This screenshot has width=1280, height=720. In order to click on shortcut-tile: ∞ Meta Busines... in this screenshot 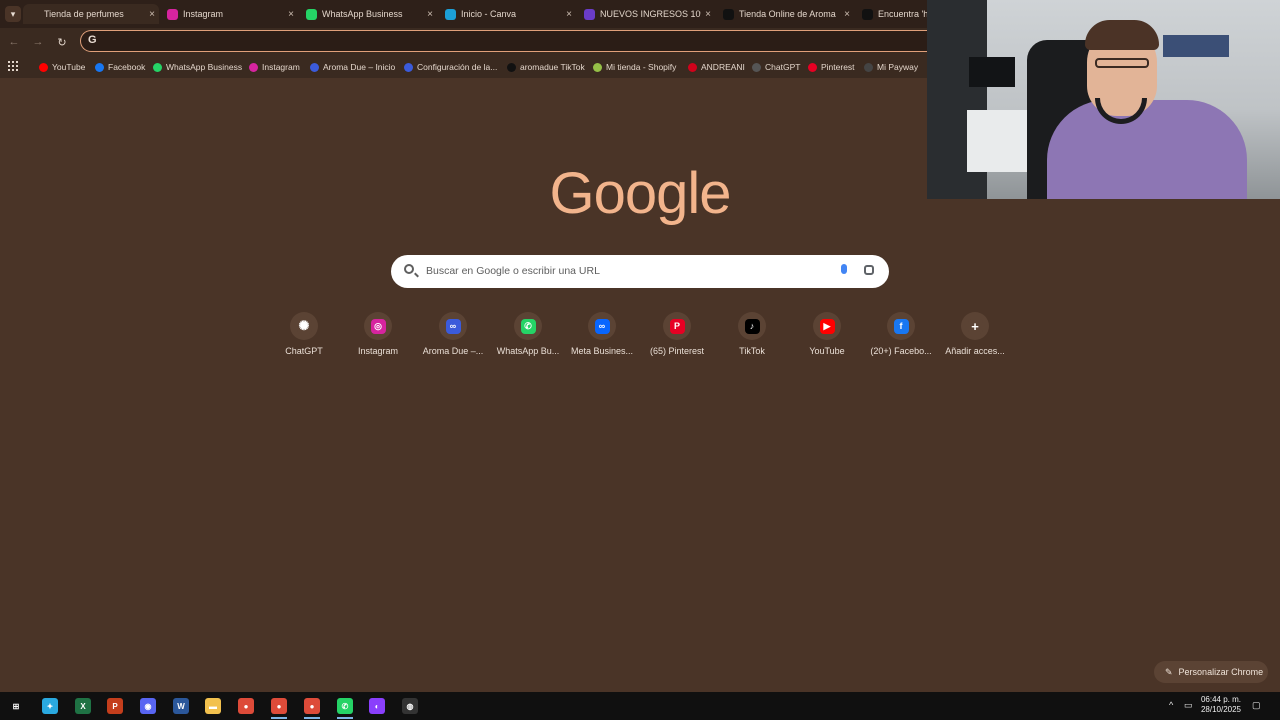, I will do `click(602, 334)`.